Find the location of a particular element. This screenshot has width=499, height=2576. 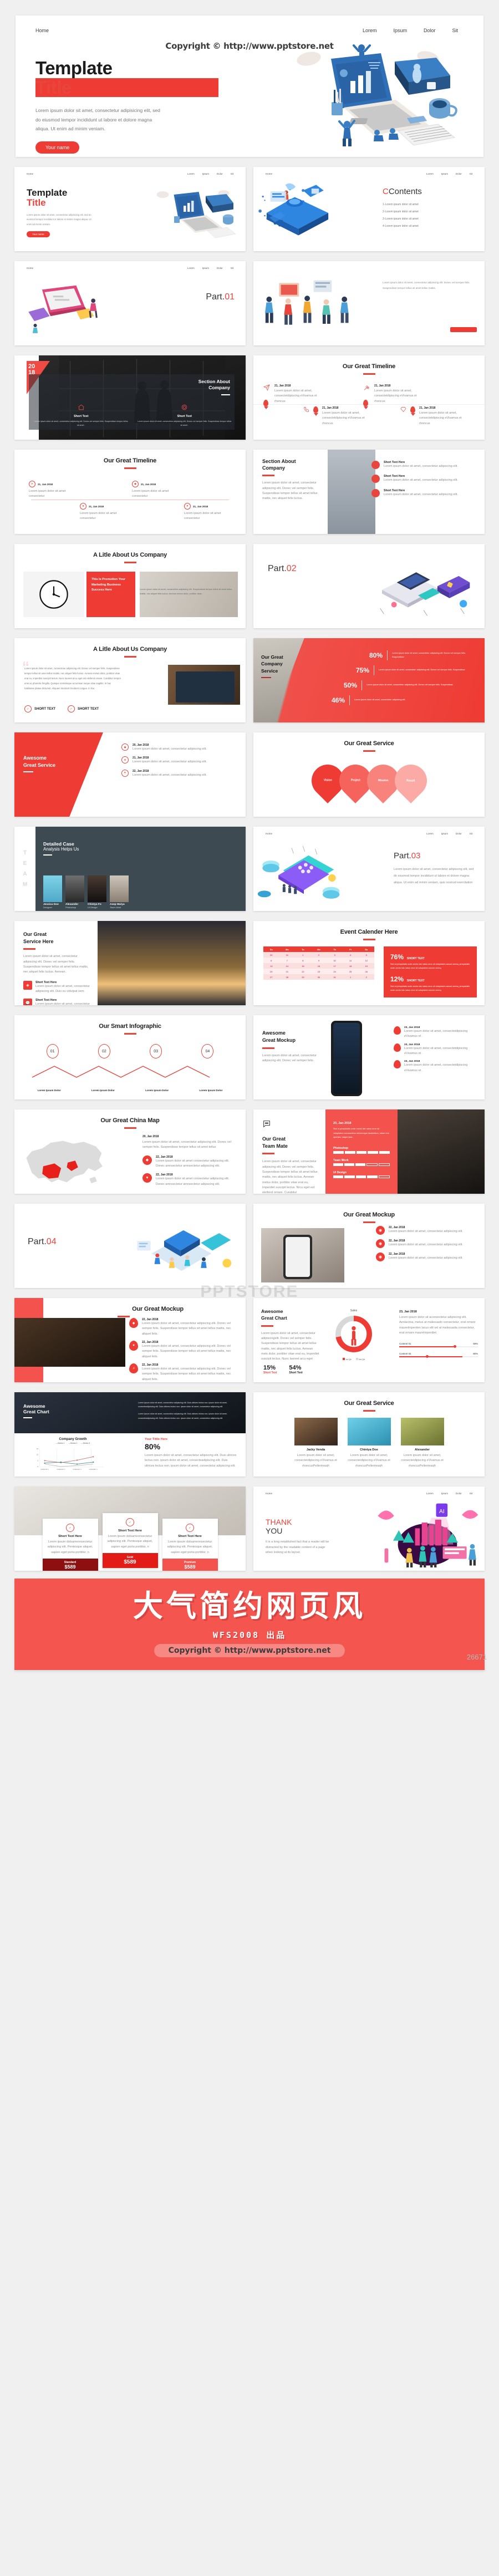

calendar-cell: 21 is located at coordinates (287, 972).